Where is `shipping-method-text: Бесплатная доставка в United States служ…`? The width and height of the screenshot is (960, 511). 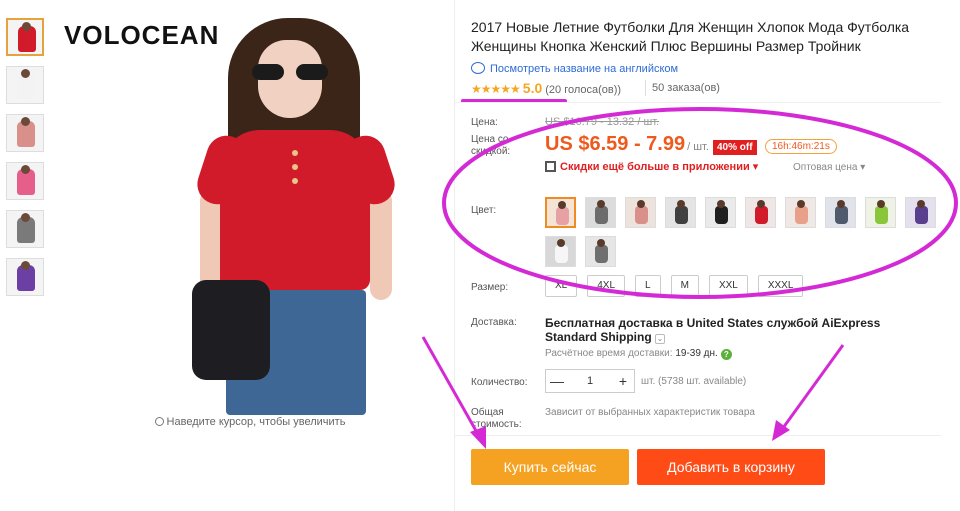 shipping-method-text: Бесплатная доставка в United States служ… is located at coordinates (713, 330).